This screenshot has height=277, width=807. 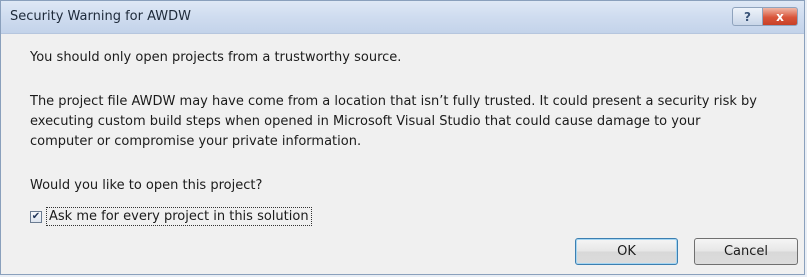 What do you see at coordinates (146, 185) in the screenshot?
I see `open-project-question: Would you like to open this project?` at bounding box center [146, 185].